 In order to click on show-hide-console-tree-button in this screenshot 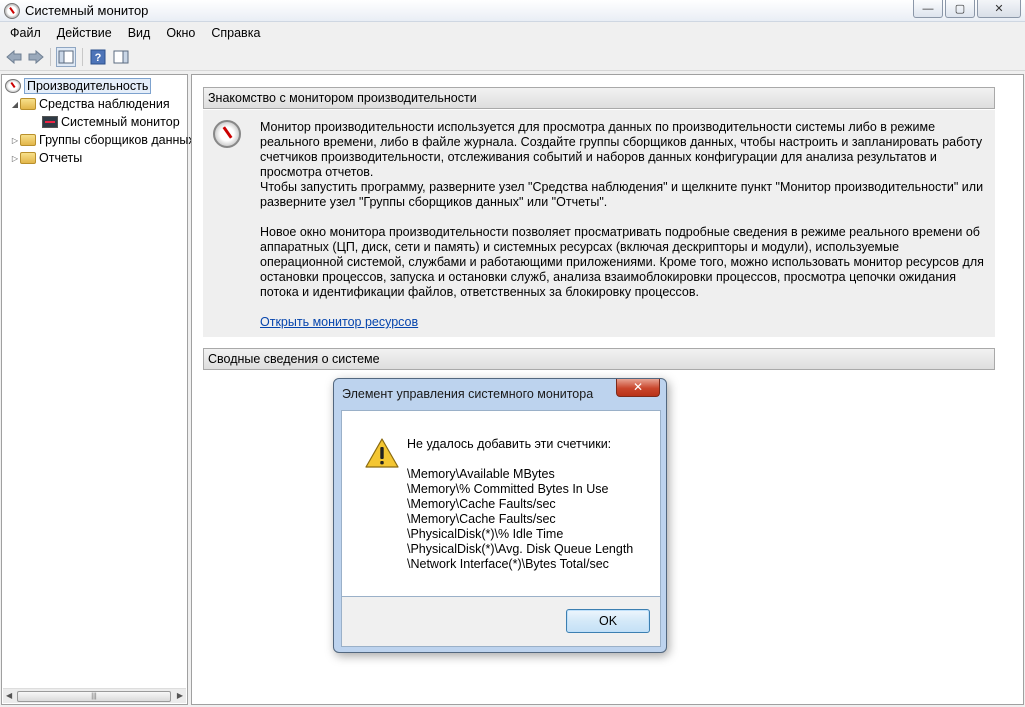, I will do `click(66, 57)`.